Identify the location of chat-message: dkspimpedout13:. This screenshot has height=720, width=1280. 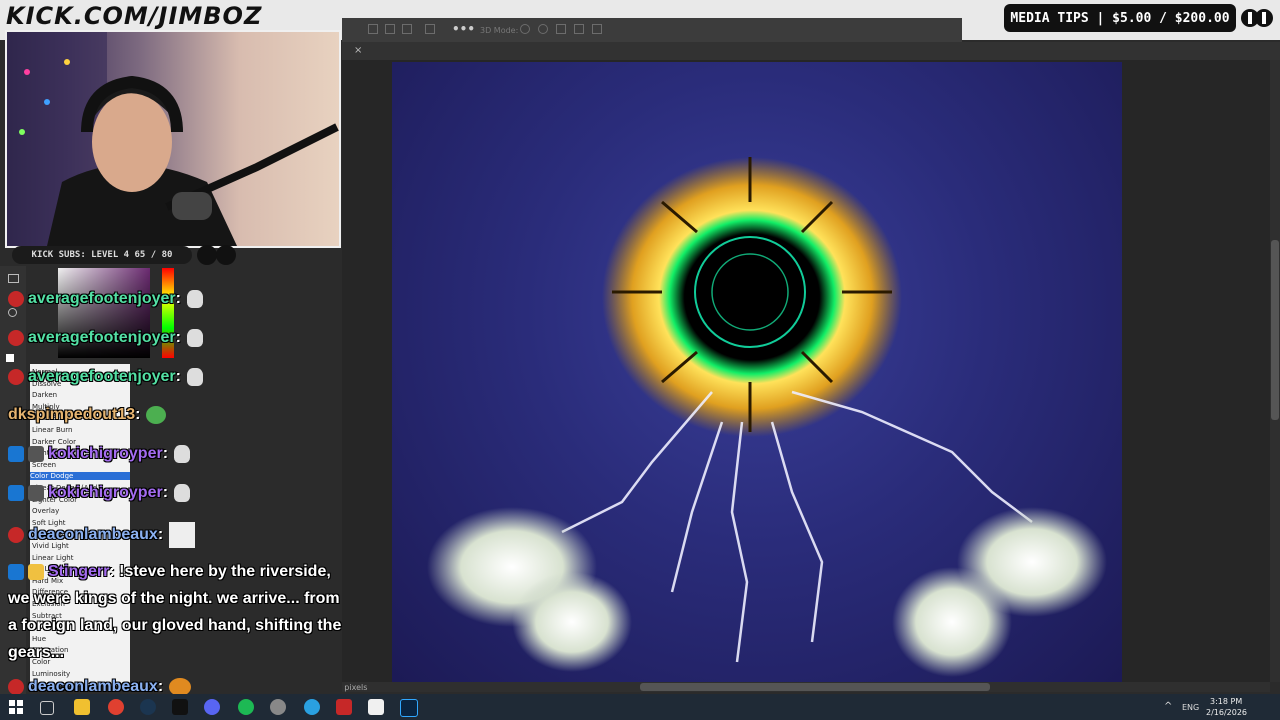
(87, 415).